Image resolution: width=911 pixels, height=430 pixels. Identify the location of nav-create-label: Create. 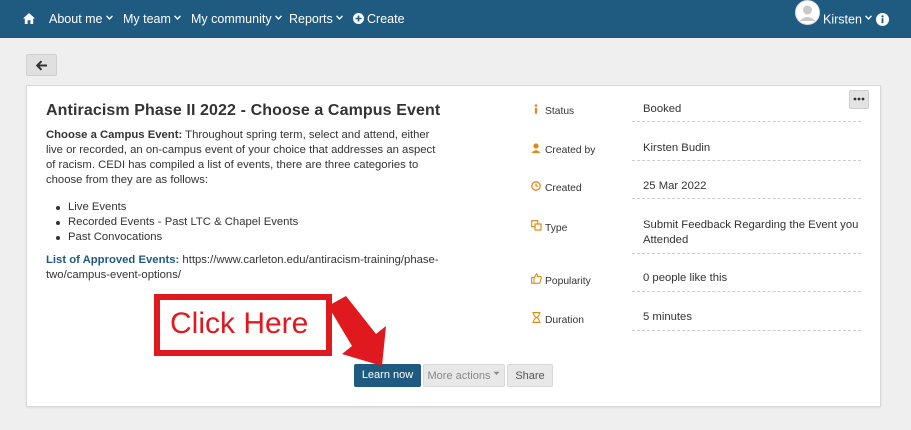
(386, 19).